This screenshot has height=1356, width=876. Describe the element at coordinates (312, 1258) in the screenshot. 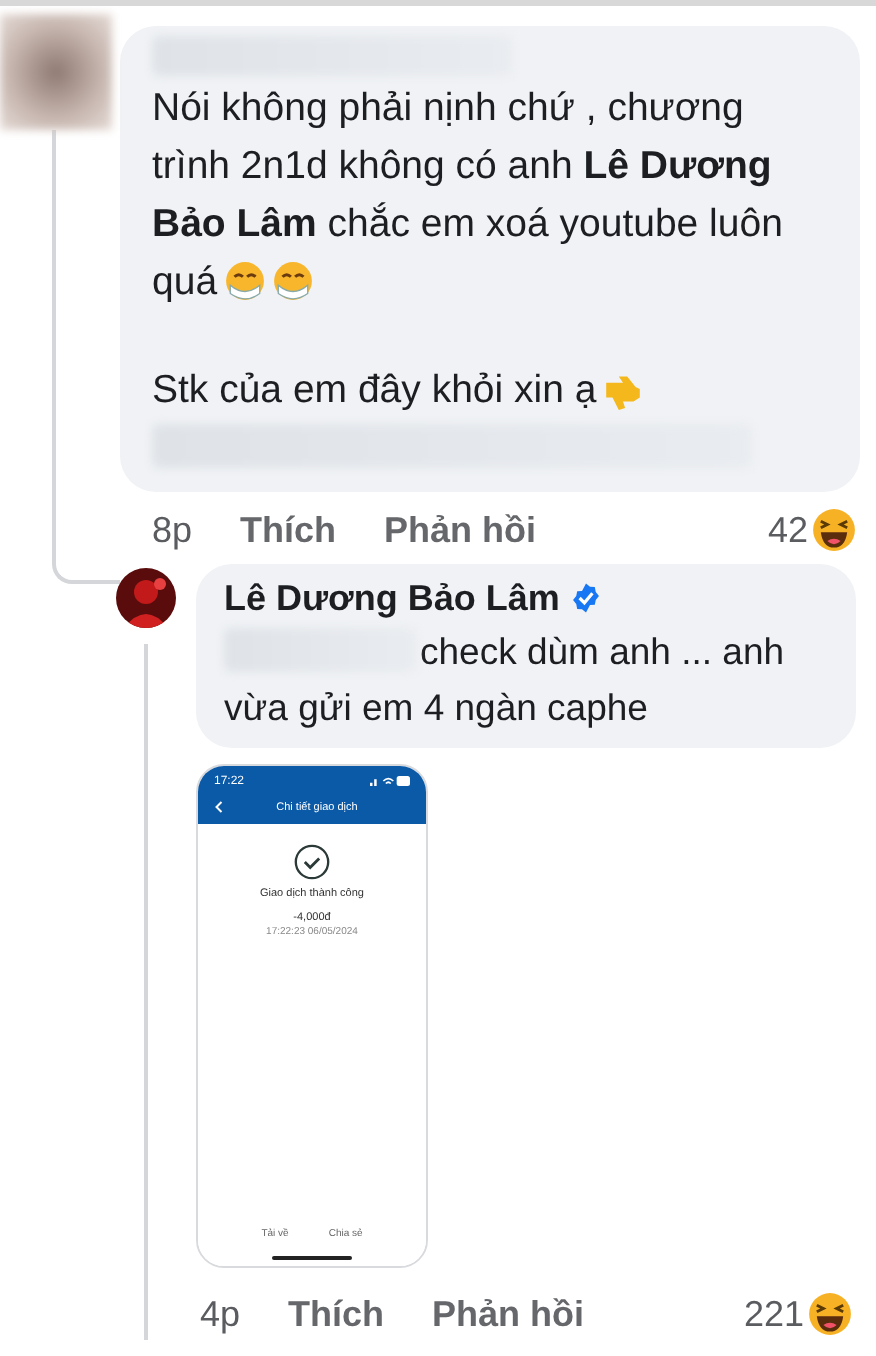

I see `home-indicator` at that location.